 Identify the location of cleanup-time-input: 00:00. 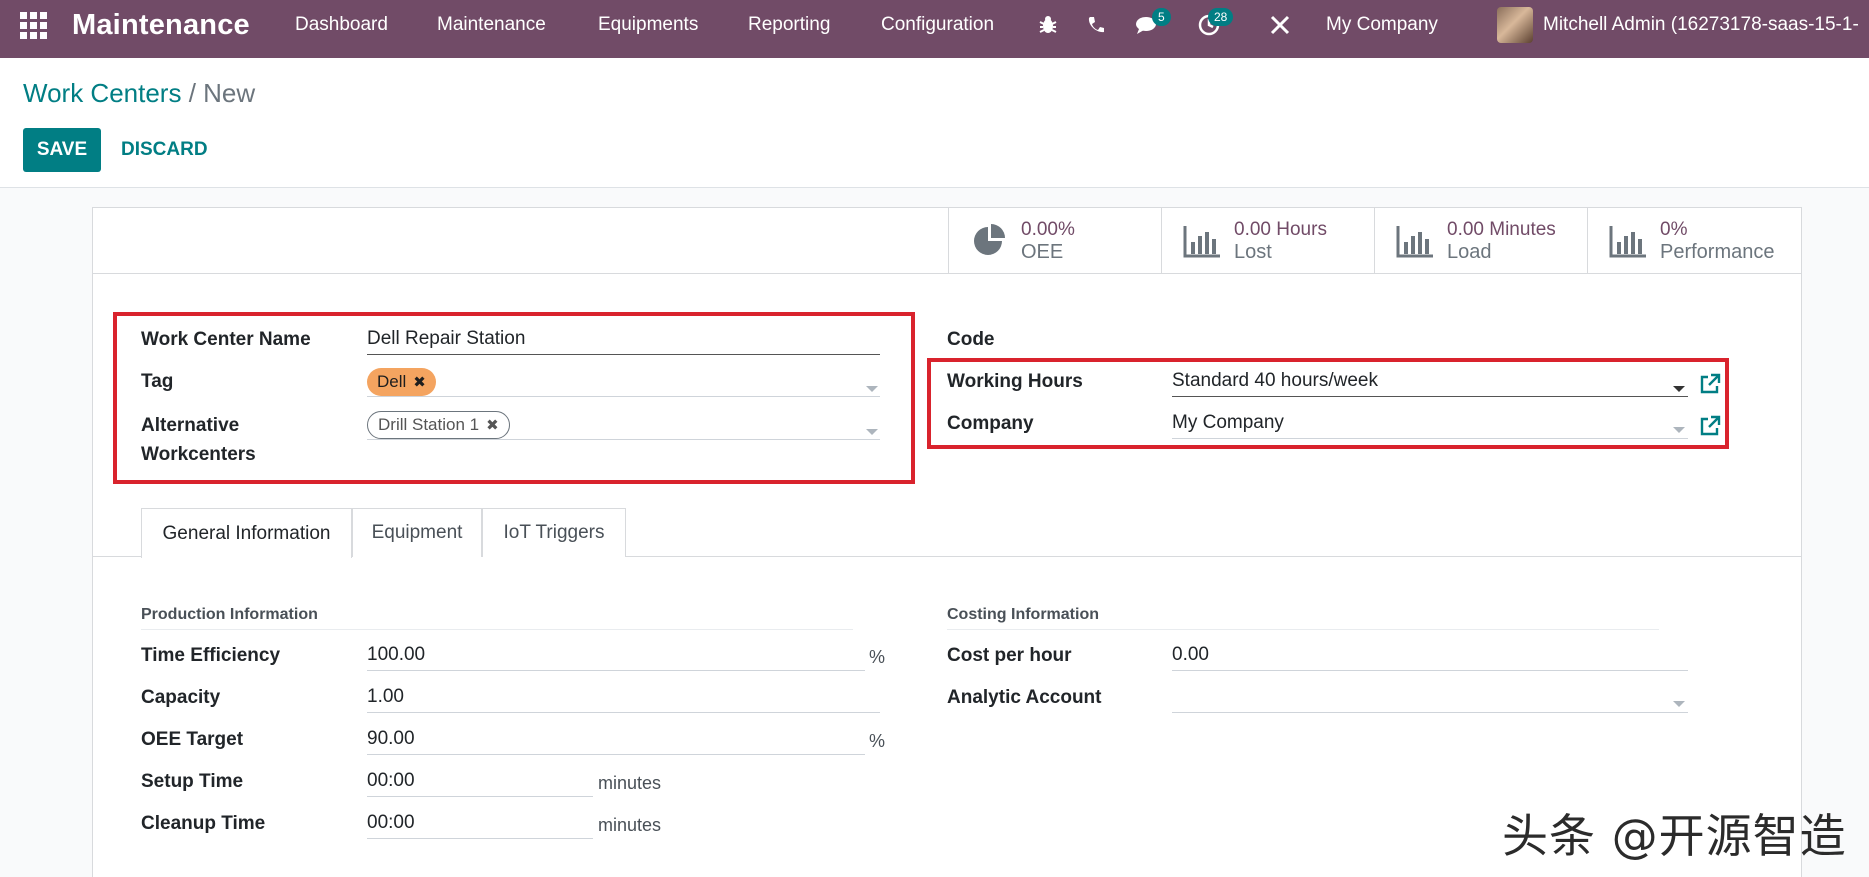
(480, 824).